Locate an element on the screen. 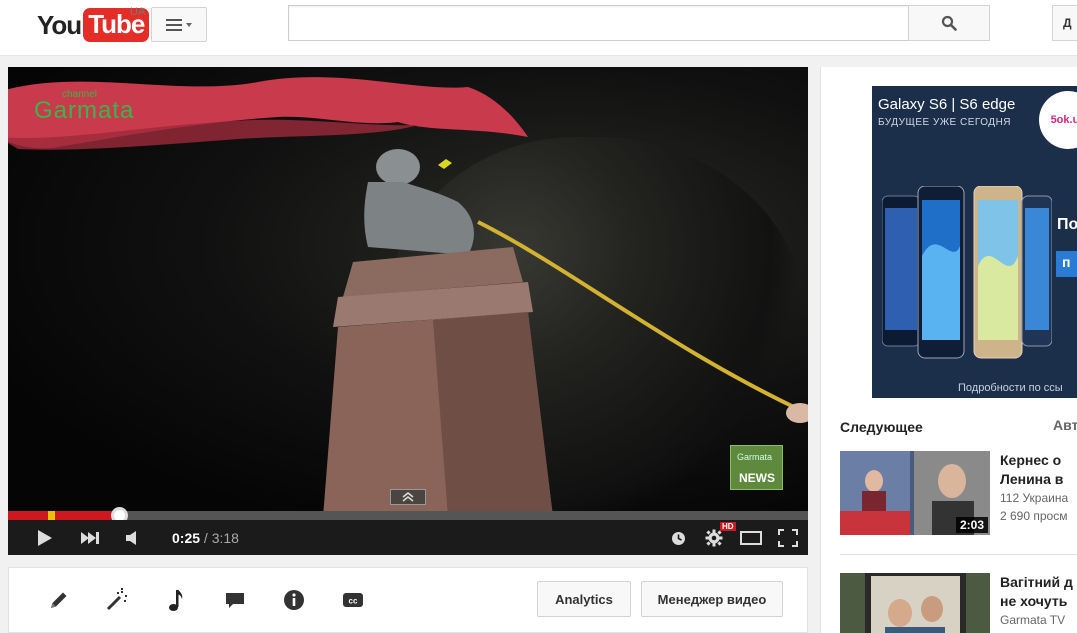  ad-side-text: По is located at coordinates (1067, 224).